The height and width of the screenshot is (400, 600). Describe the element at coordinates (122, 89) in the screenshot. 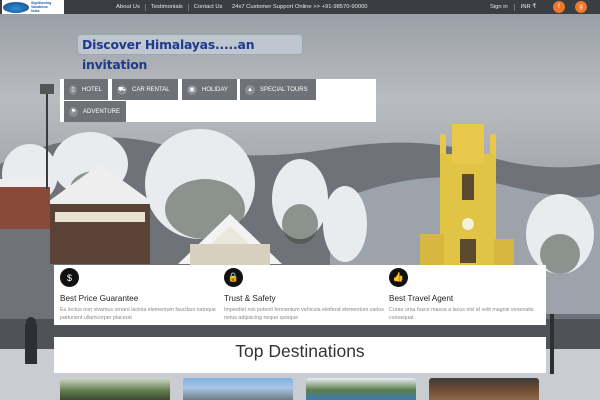

I see `car-icon: ⛟` at that location.